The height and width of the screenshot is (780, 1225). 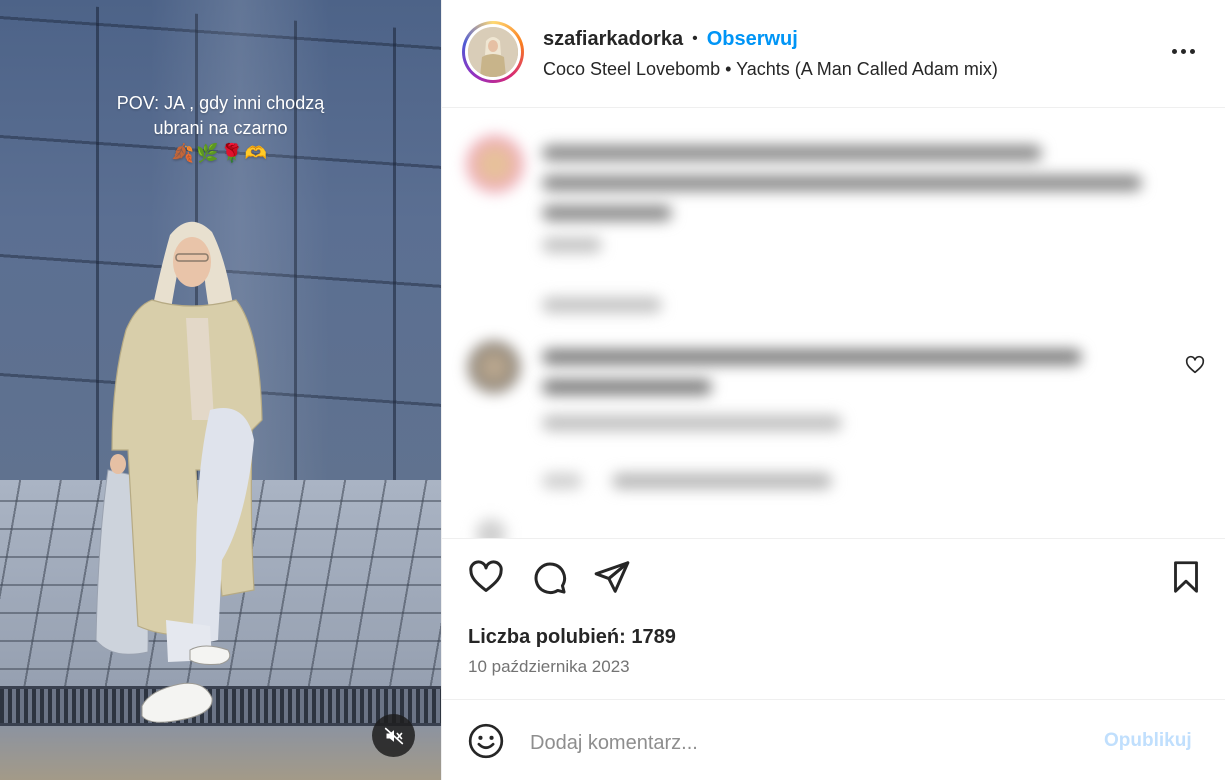 What do you see at coordinates (613, 39) in the screenshot?
I see `author-username: szafiarkadorka` at bounding box center [613, 39].